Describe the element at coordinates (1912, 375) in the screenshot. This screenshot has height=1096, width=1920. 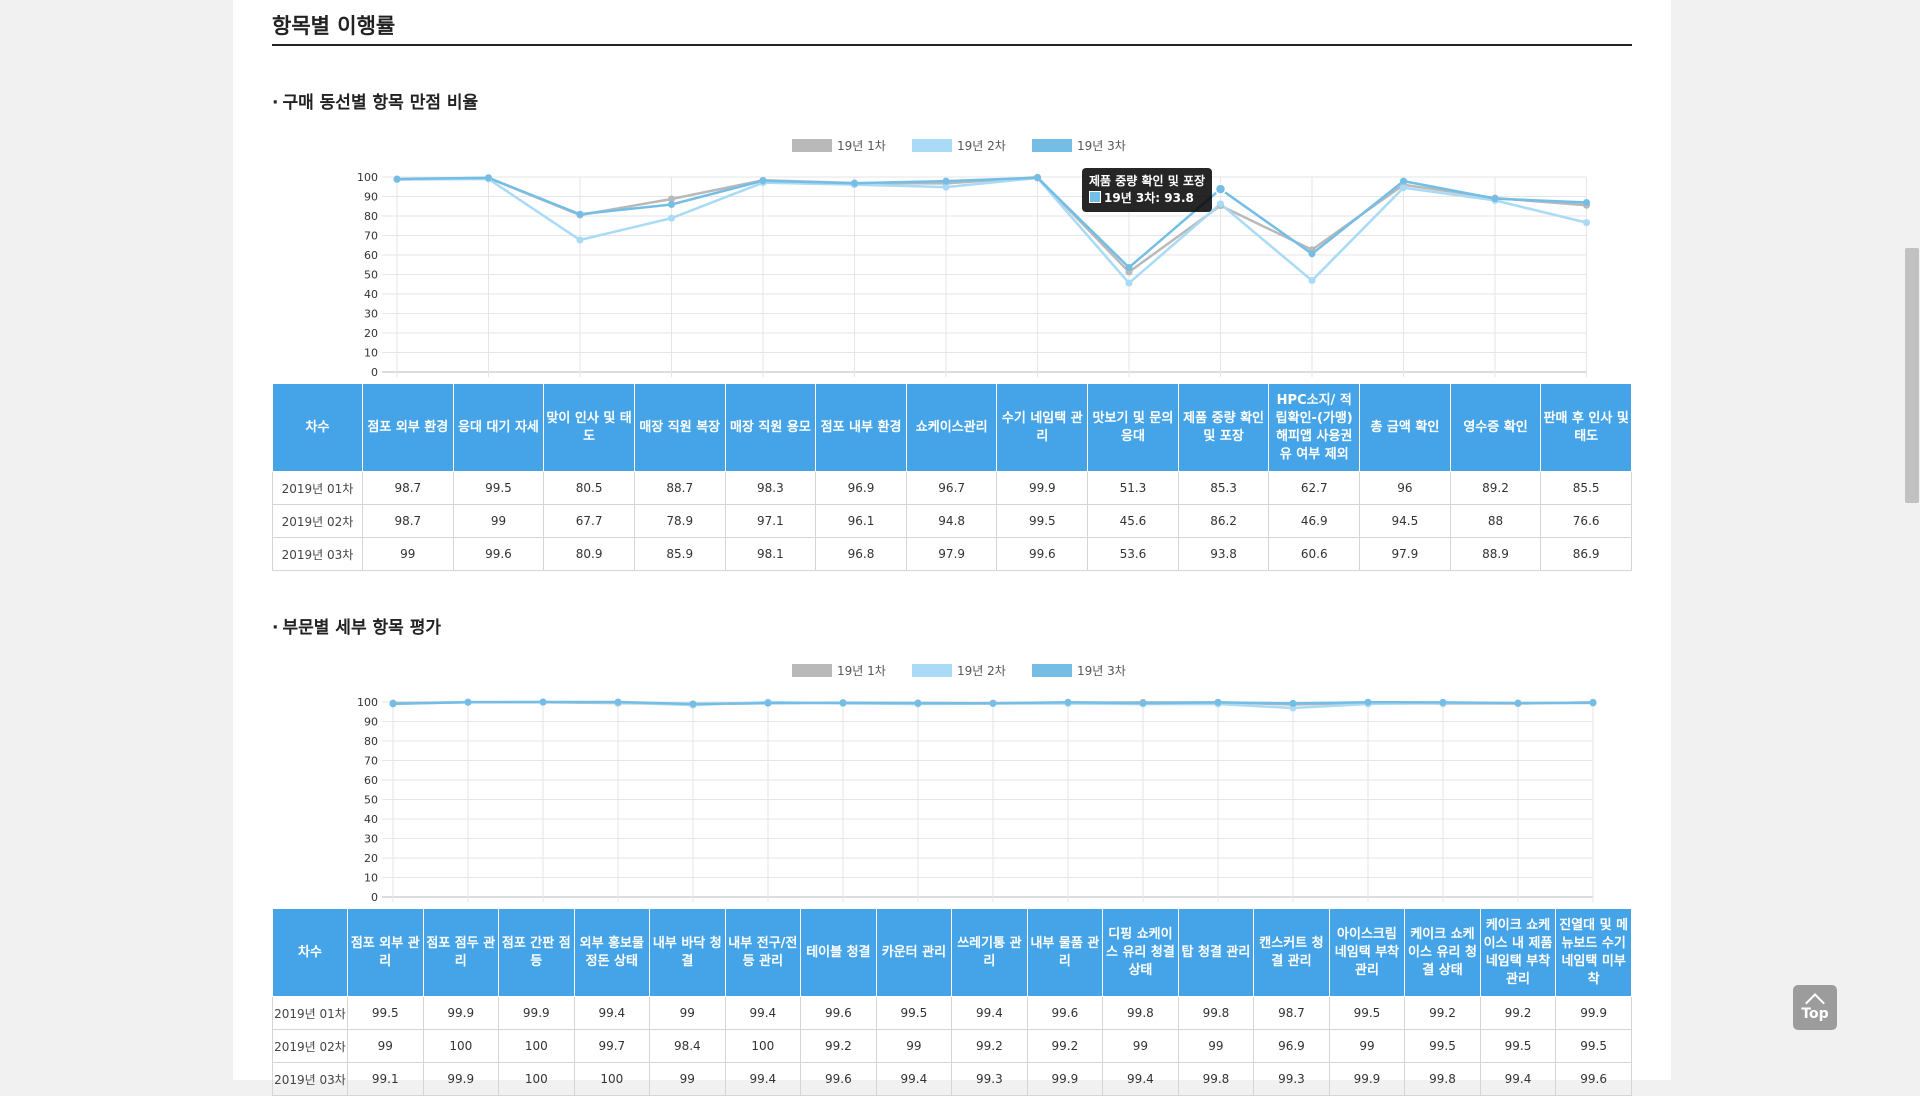
I see `scrollbar-thumb` at that location.